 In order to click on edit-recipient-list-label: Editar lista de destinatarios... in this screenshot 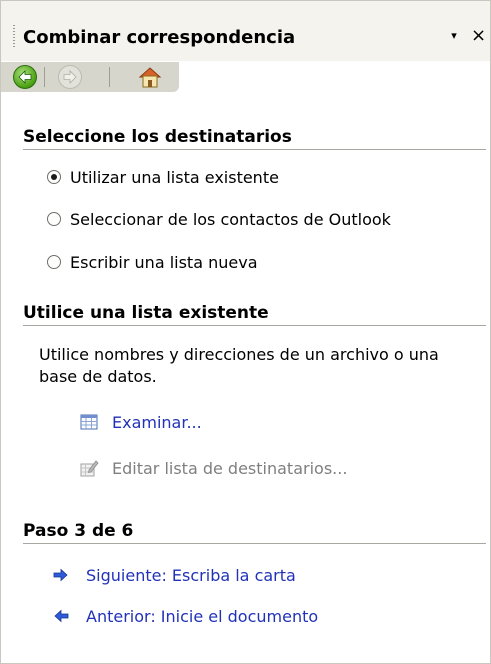, I will do `click(230, 468)`.